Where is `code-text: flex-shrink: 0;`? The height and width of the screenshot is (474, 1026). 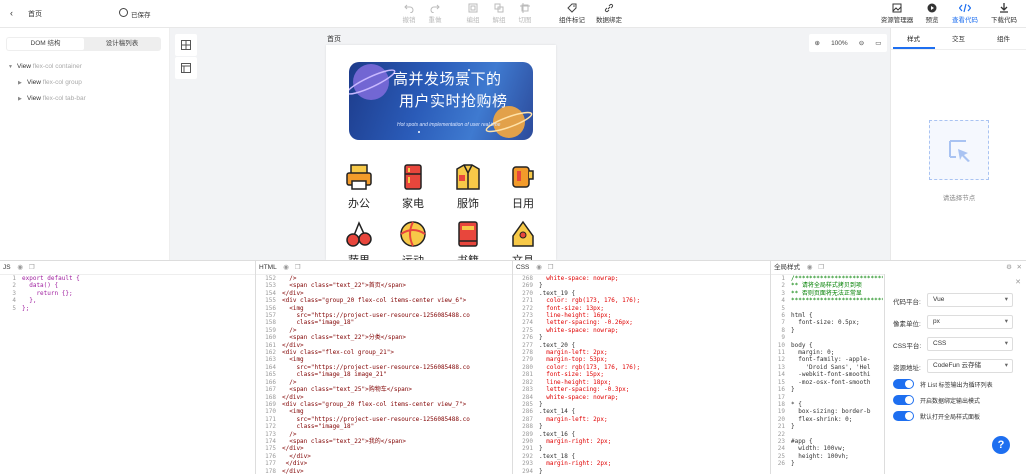
code-text: flex-shrink: 0; is located at coordinates (822, 419).